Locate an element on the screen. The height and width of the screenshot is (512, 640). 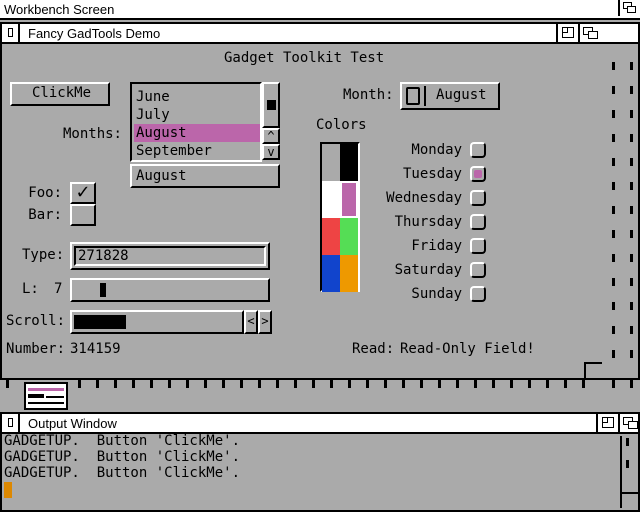
swatch-black is located at coordinates (349, 162).